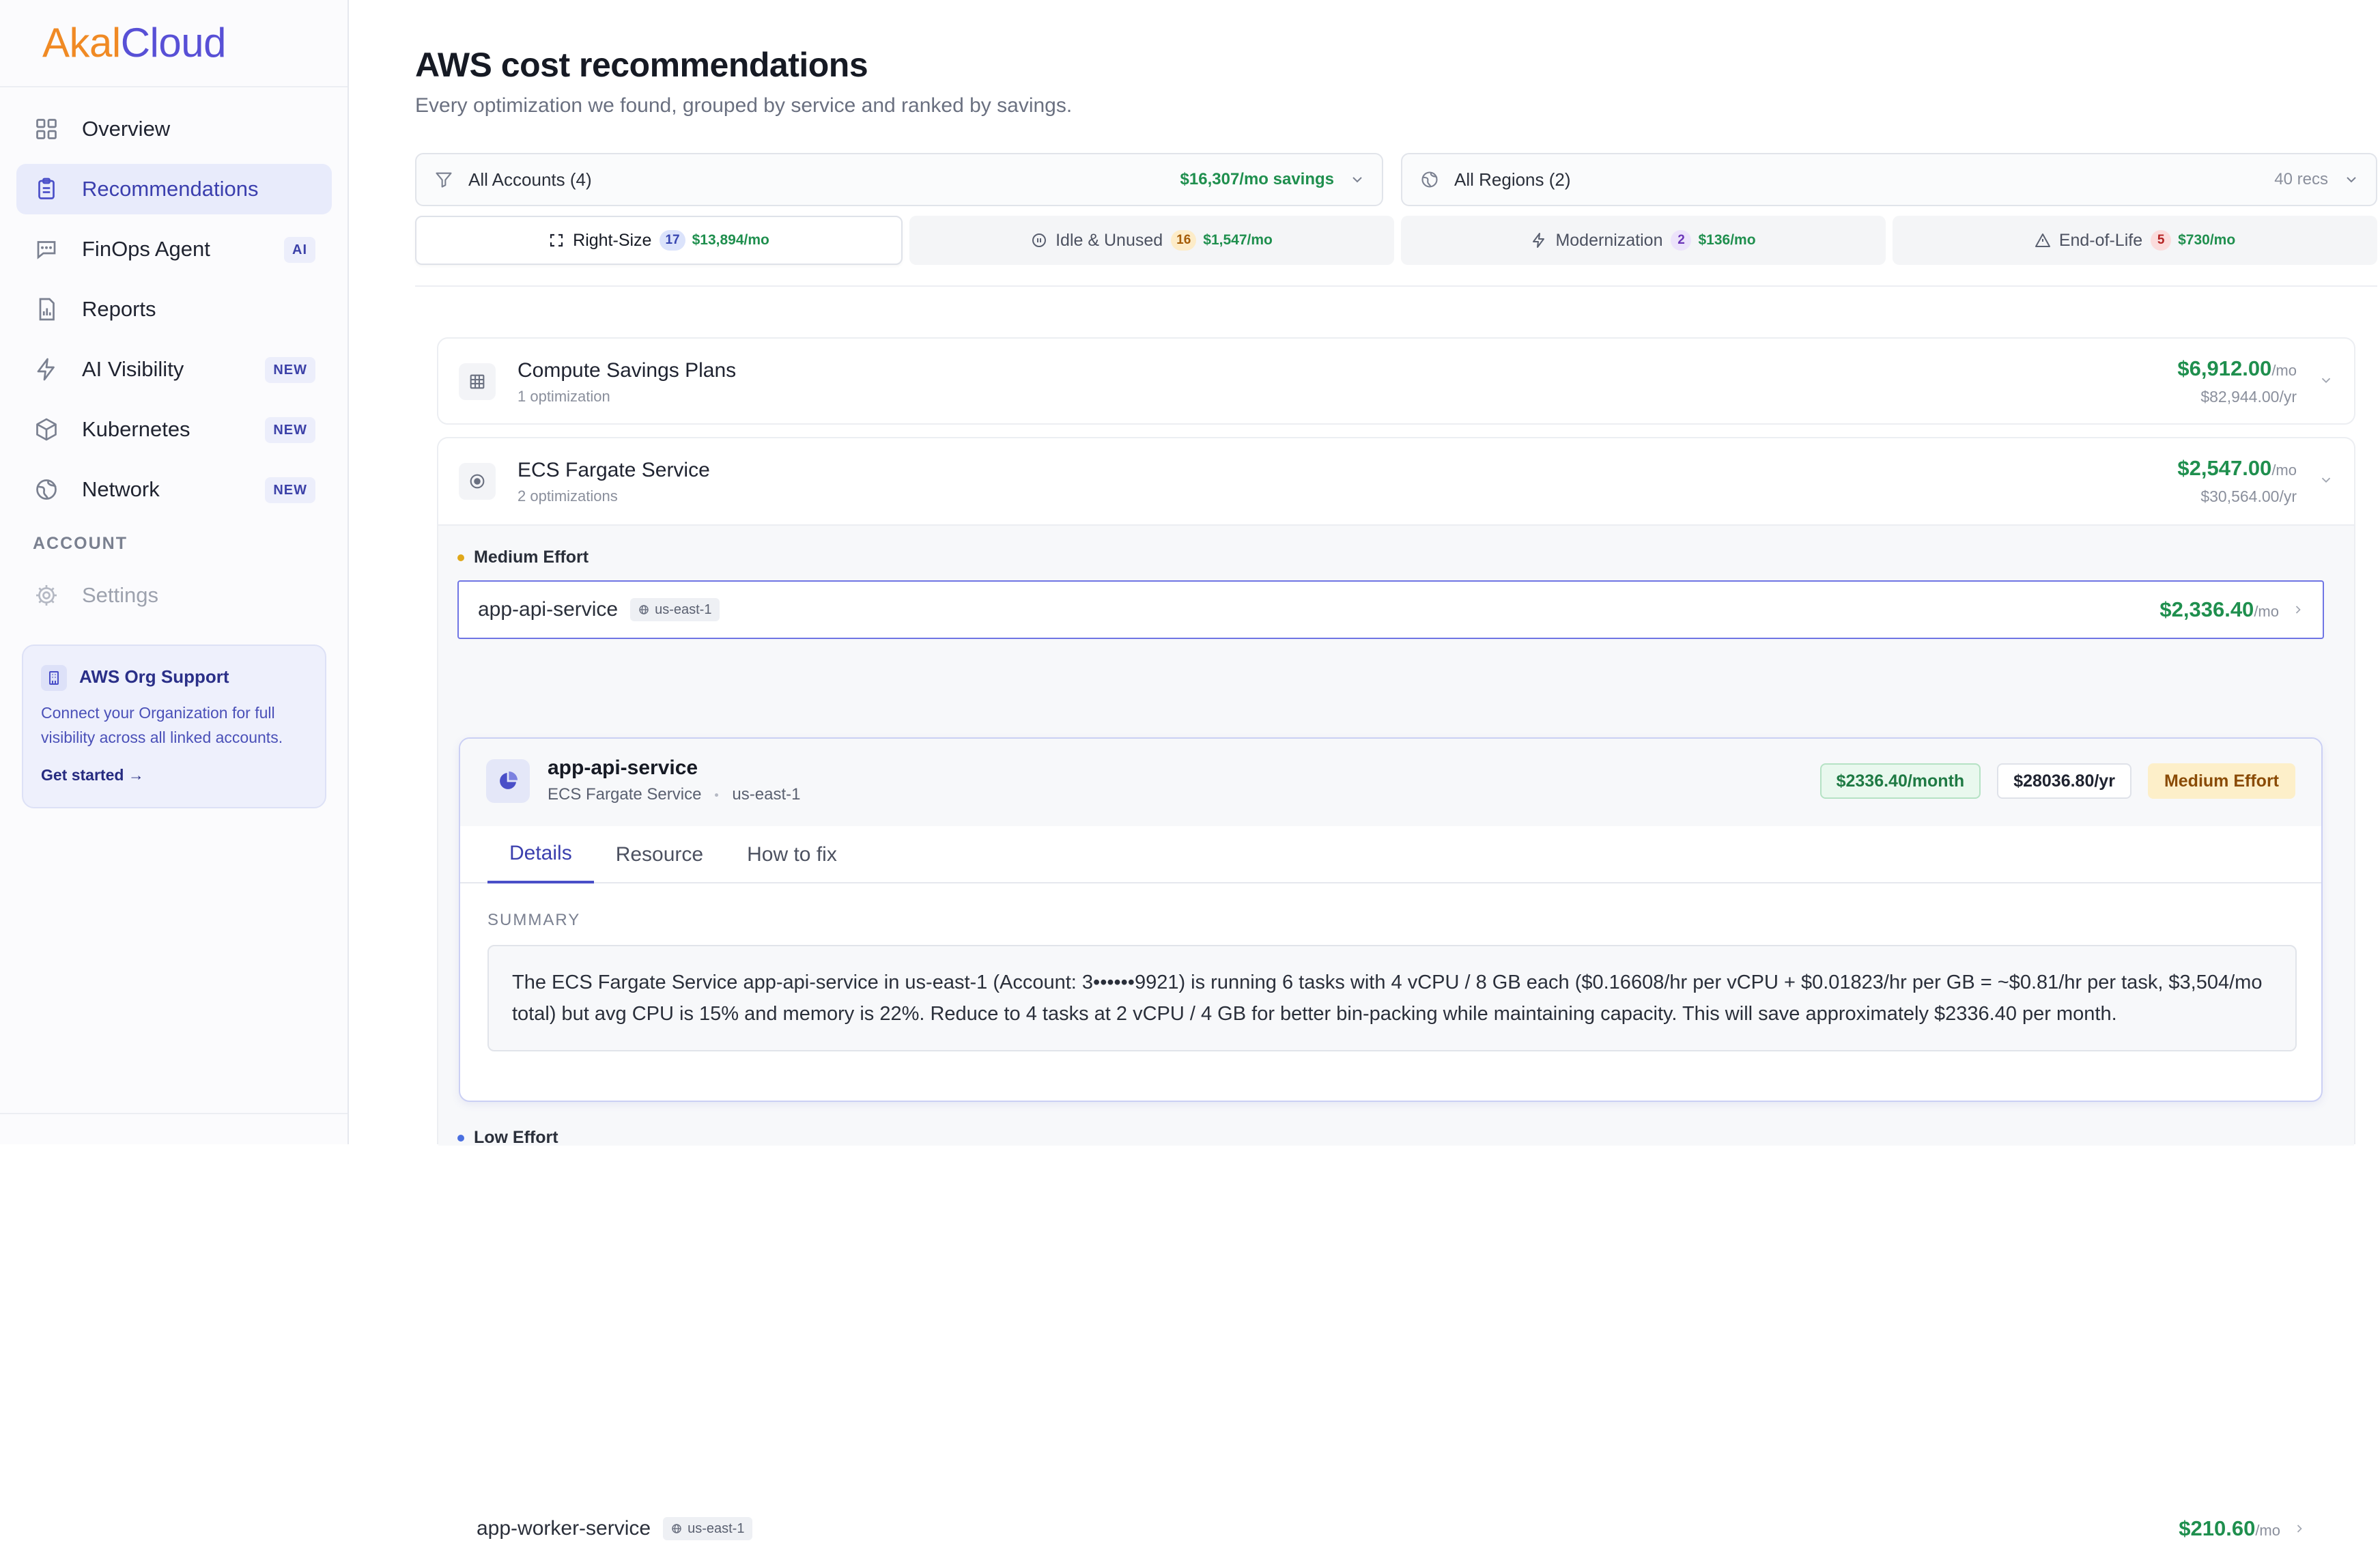  What do you see at coordinates (146, 249) in the screenshot?
I see `sidebar-item-label: FinOps Agent` at bounding box center [146, 249].